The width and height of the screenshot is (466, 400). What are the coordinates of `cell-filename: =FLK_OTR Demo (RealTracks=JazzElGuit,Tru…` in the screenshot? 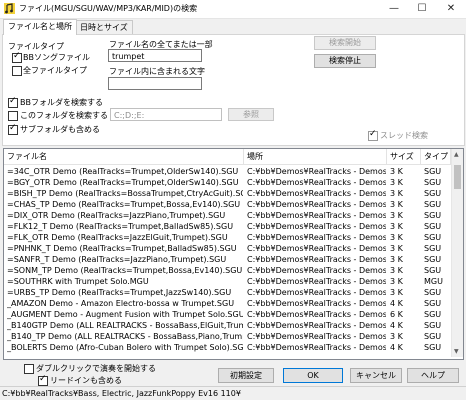 It's located at (117, 237).